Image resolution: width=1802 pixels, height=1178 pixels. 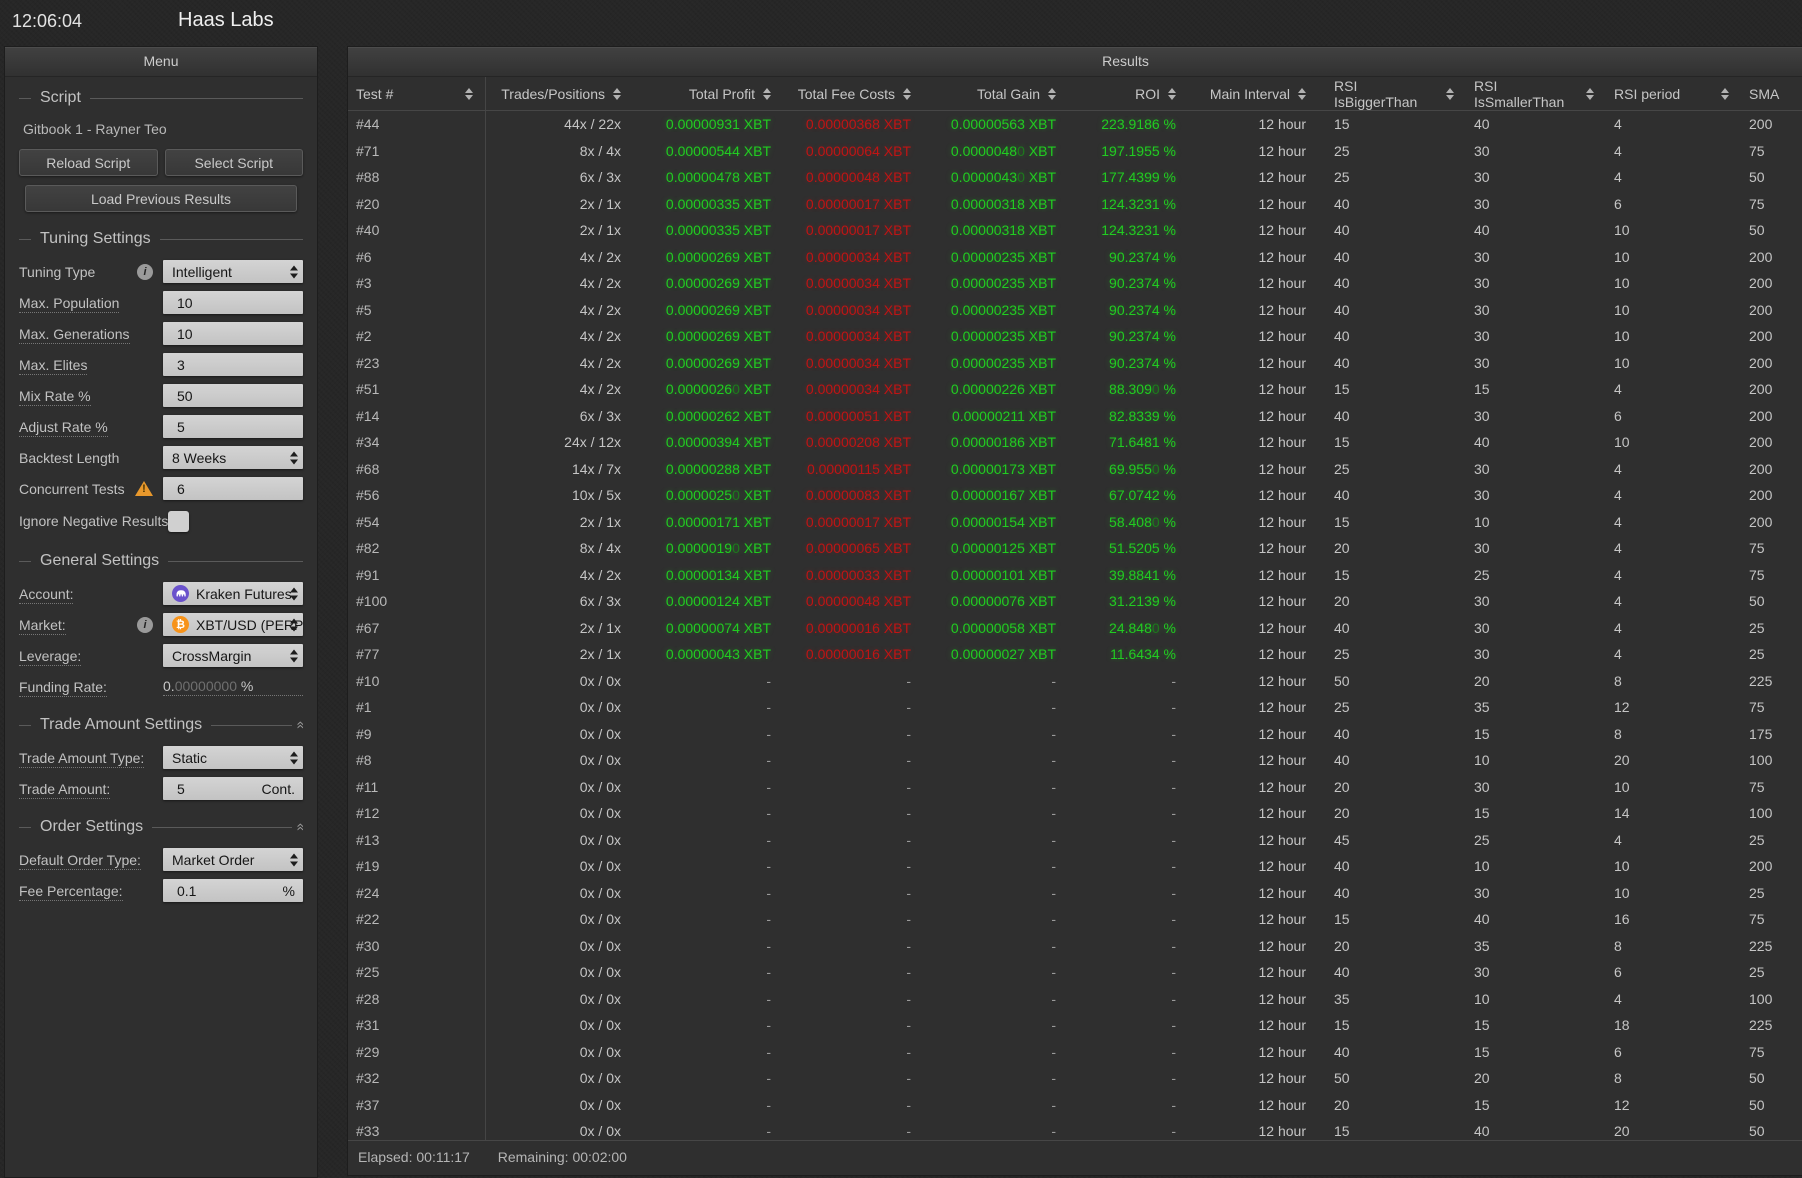 What do you see at coordinates (1482, 389) in the screenshot?
I see `cell-smaller: 15` at bounding box center [1482, 389].